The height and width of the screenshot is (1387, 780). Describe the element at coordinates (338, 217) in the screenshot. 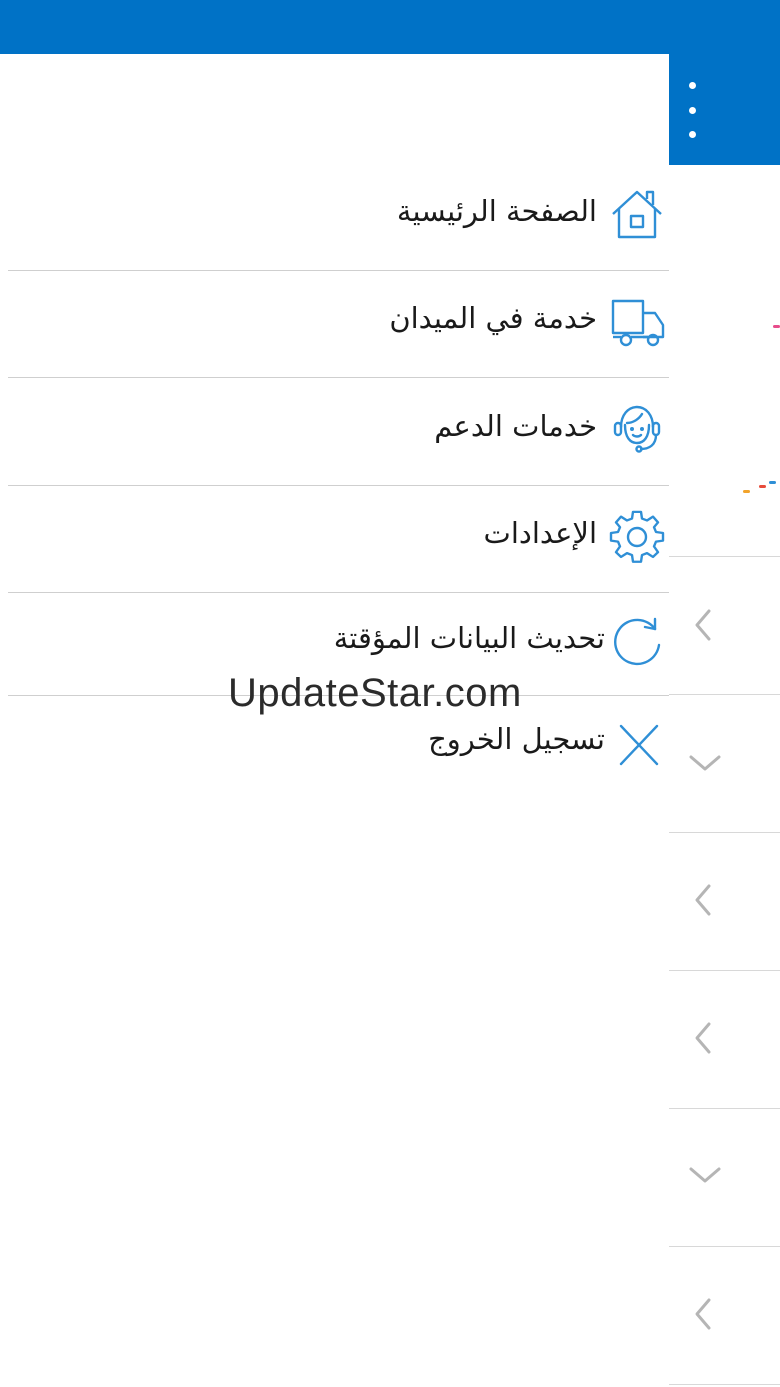

I see `menu-item-home: الصفحة الرئيسية` at that location.